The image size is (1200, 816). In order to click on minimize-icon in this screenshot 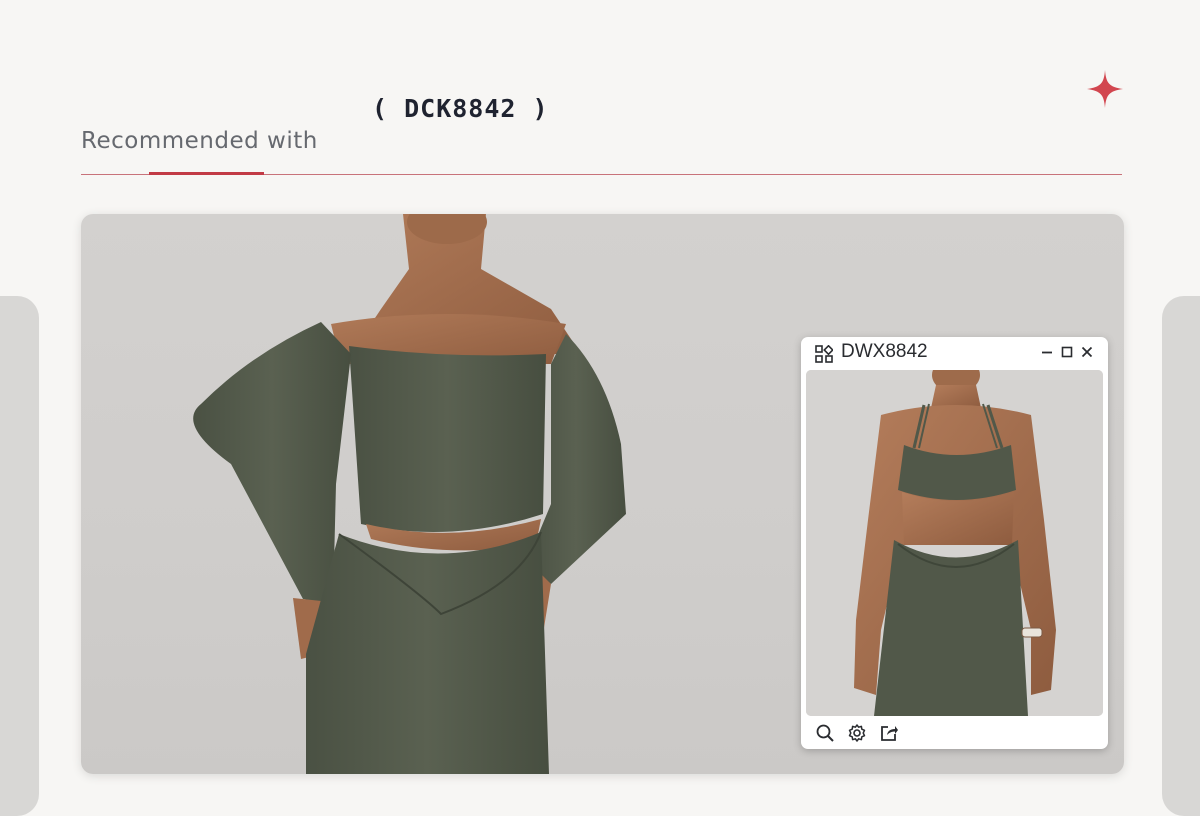, I will do `click(1047, 352)`.